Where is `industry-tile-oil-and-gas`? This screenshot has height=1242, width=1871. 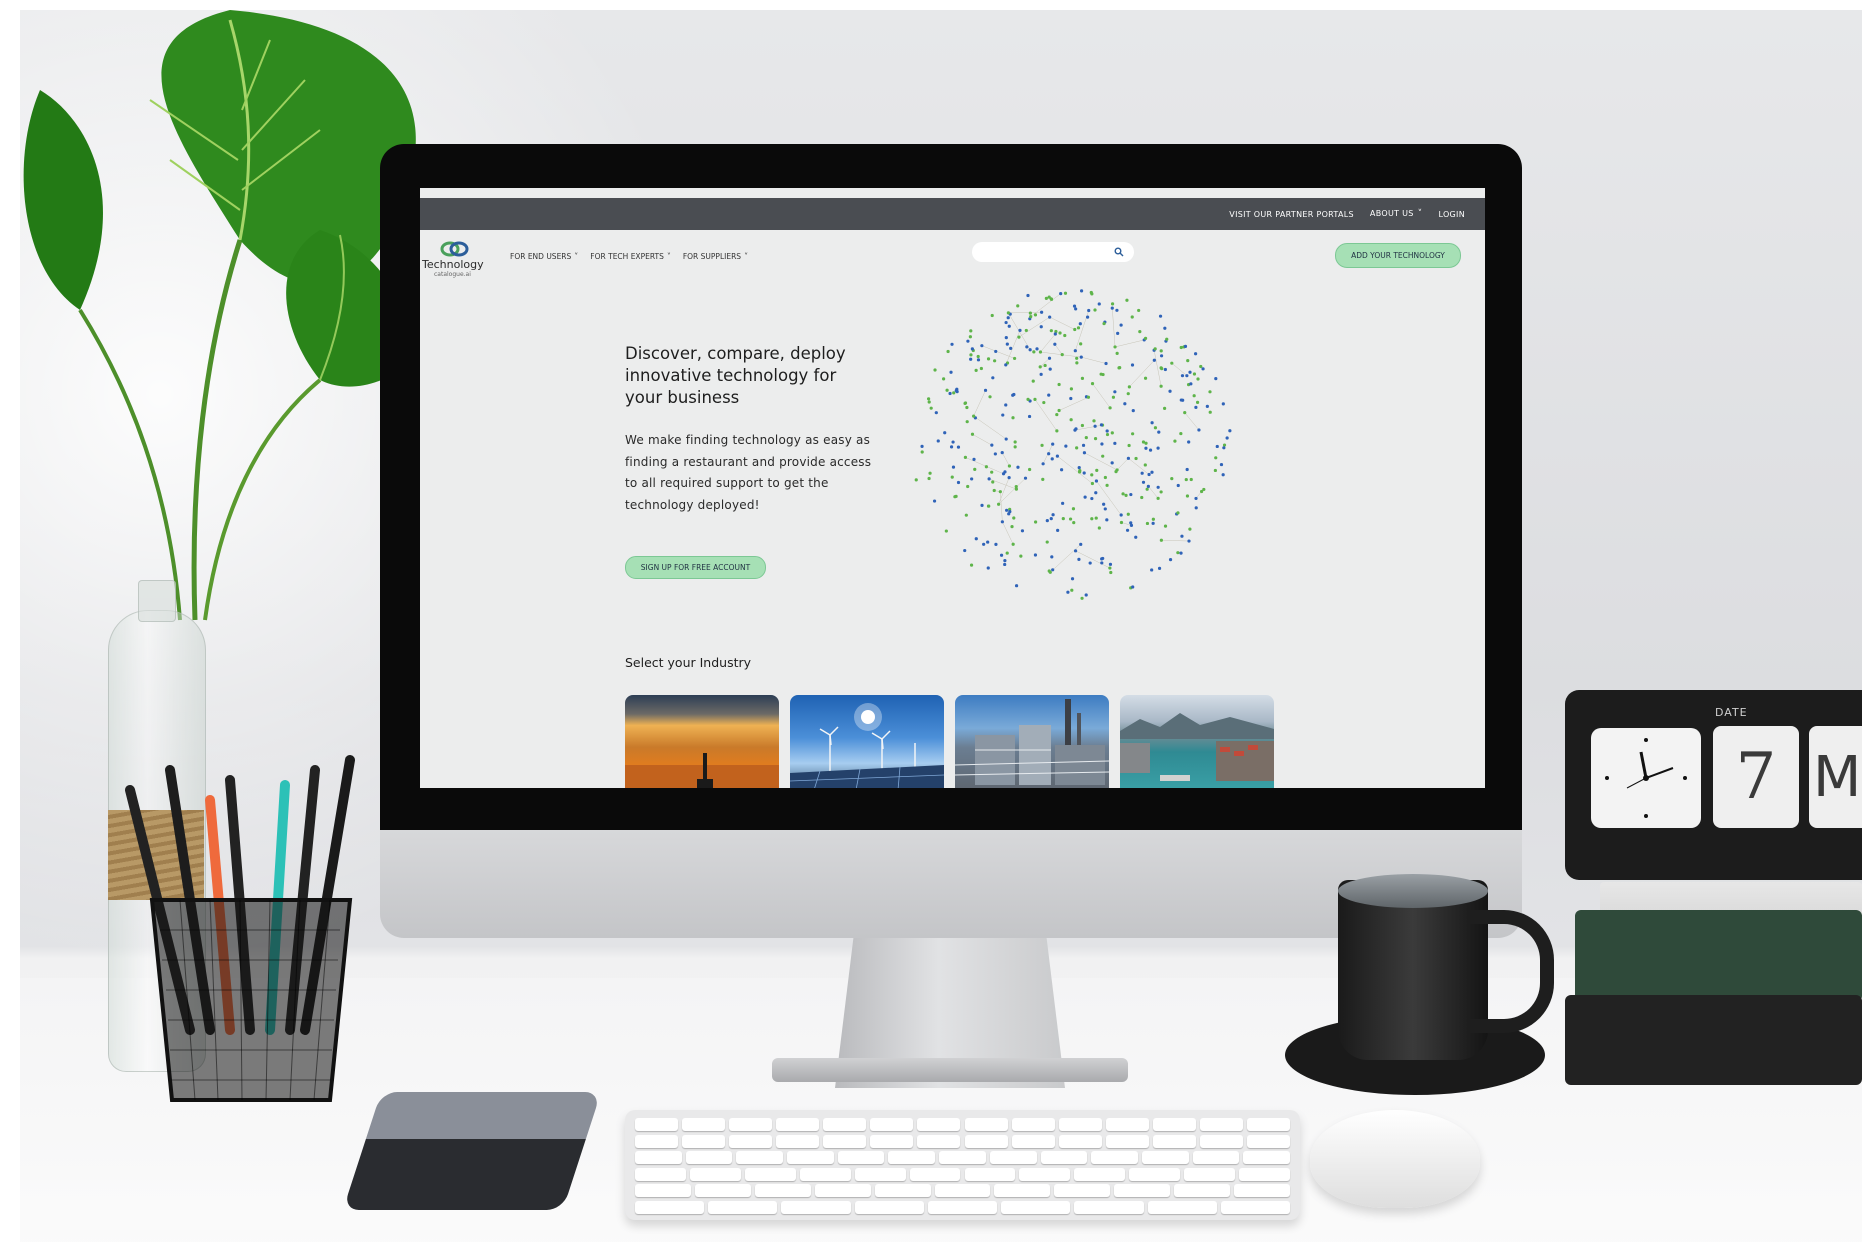
industry-tile-oil-and-gas is located at coordinates (702, 741).